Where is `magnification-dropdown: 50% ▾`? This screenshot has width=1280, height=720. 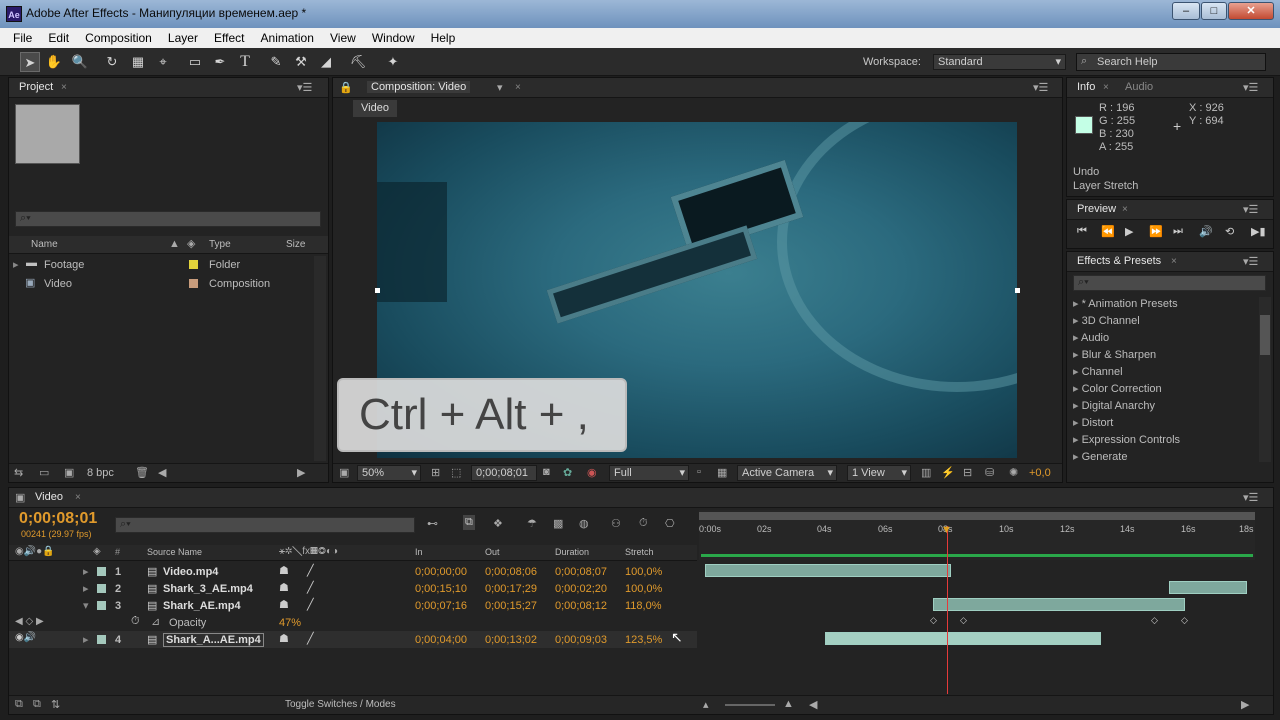 magnification-dropdown: 50% ▾ is located at coordinates (389, 473).